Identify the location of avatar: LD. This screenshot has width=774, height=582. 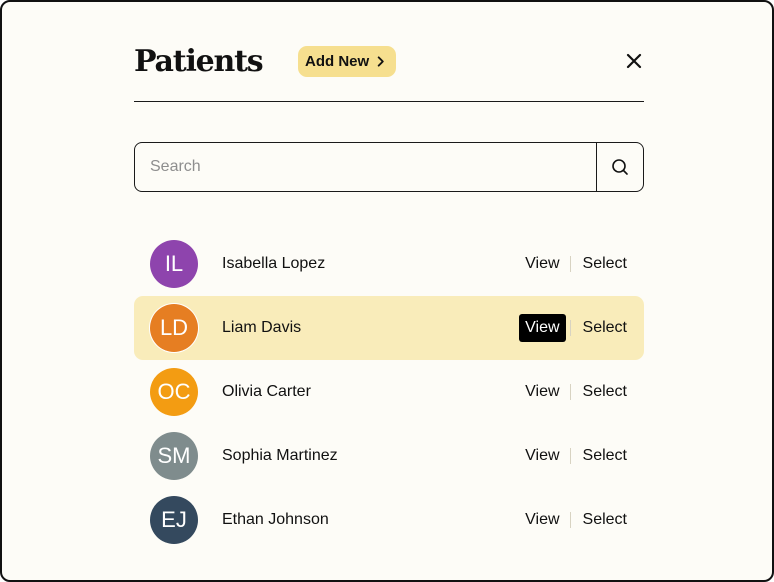
(174, 328).